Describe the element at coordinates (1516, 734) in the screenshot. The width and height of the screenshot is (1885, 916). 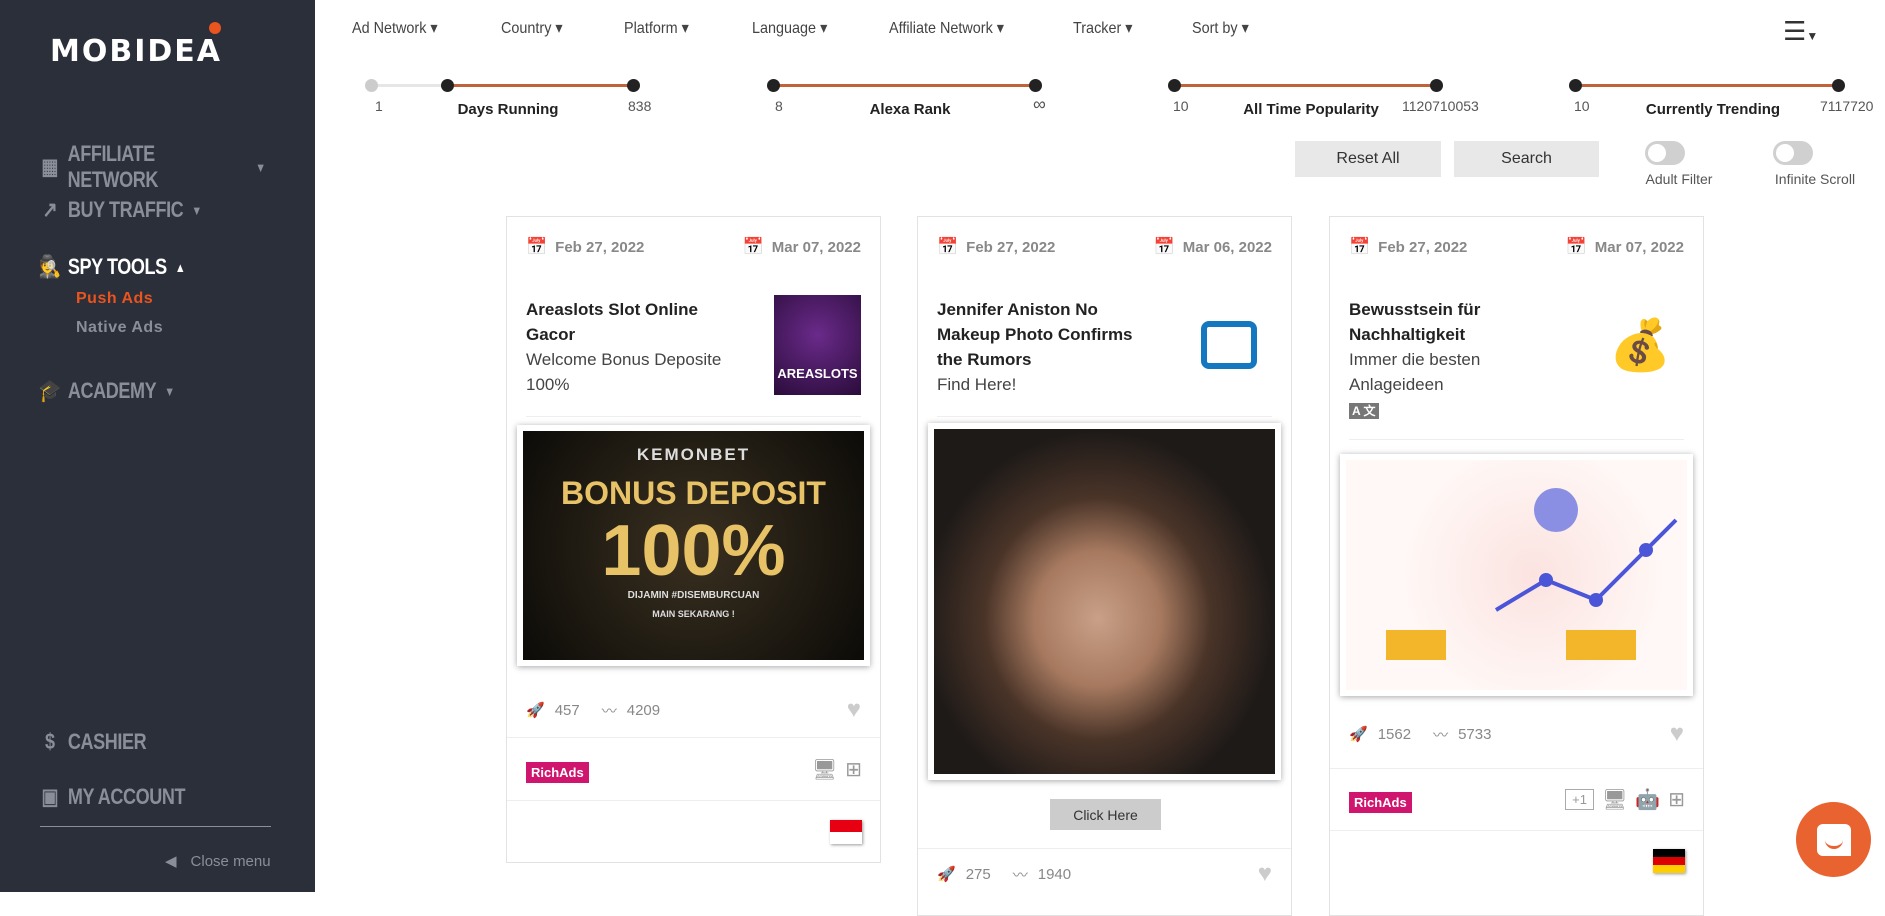
I see `ad-stats: 🚀 1562 〰 5733 ♥` at that location.